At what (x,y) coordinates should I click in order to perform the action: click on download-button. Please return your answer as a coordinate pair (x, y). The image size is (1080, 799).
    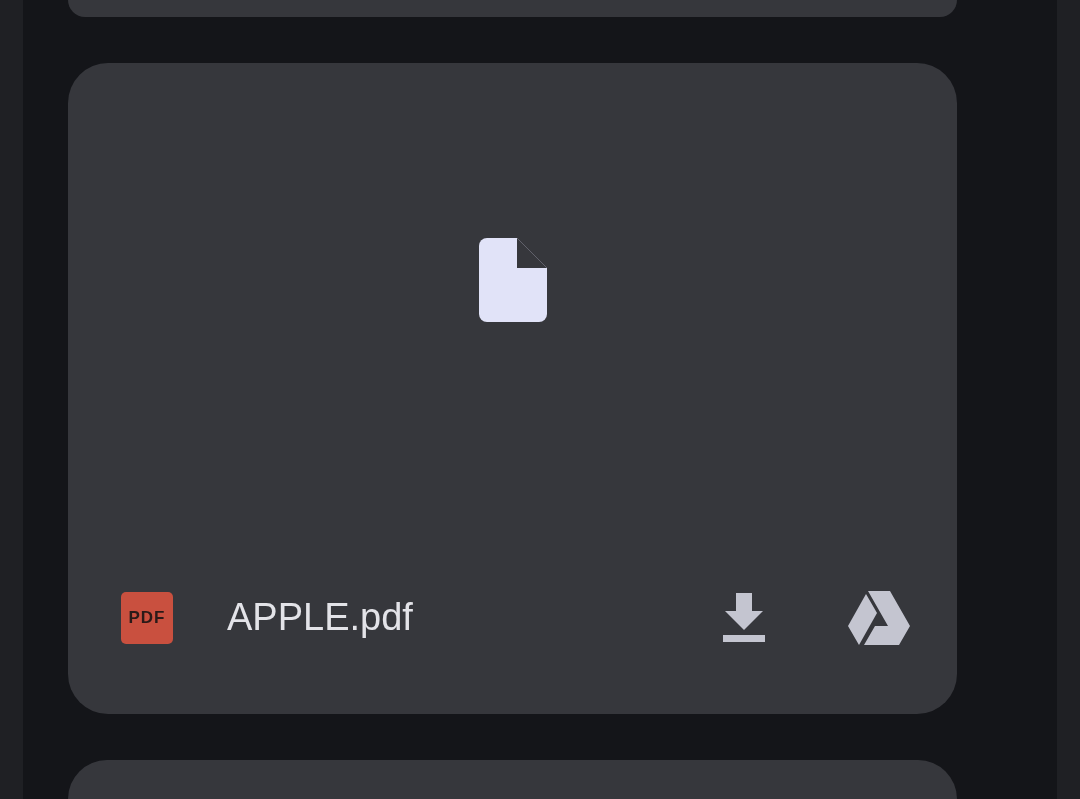
    Looking at the image, I should click on (744, 617).